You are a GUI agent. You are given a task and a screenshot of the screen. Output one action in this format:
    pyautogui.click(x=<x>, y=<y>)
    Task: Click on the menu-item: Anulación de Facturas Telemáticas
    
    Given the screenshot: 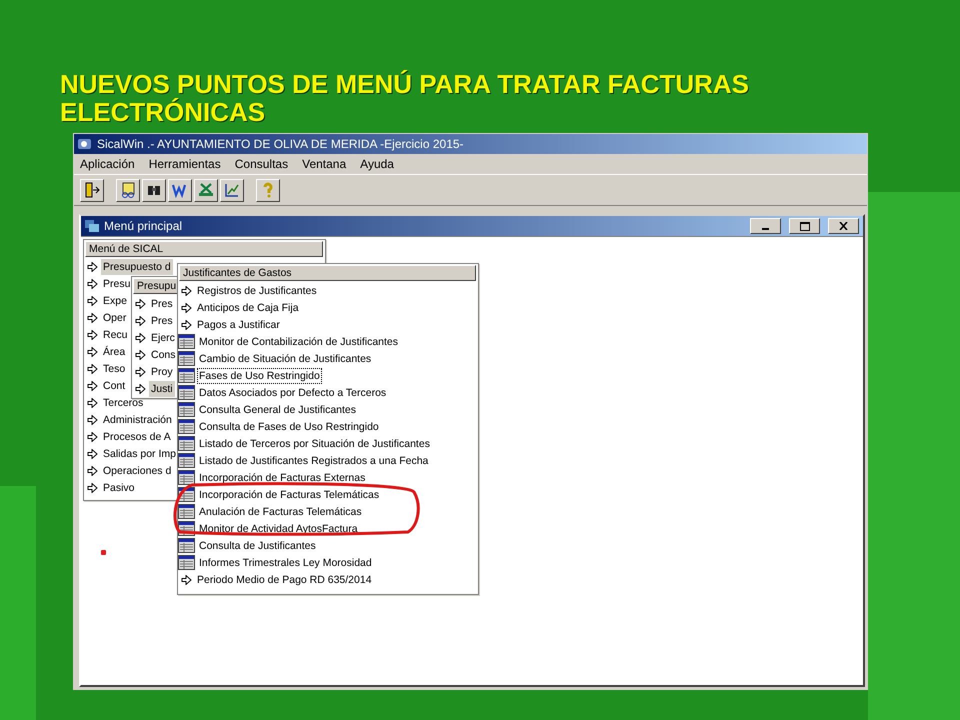 What is the action you would take?
    pyautogui.click(x=280, y=512)
    